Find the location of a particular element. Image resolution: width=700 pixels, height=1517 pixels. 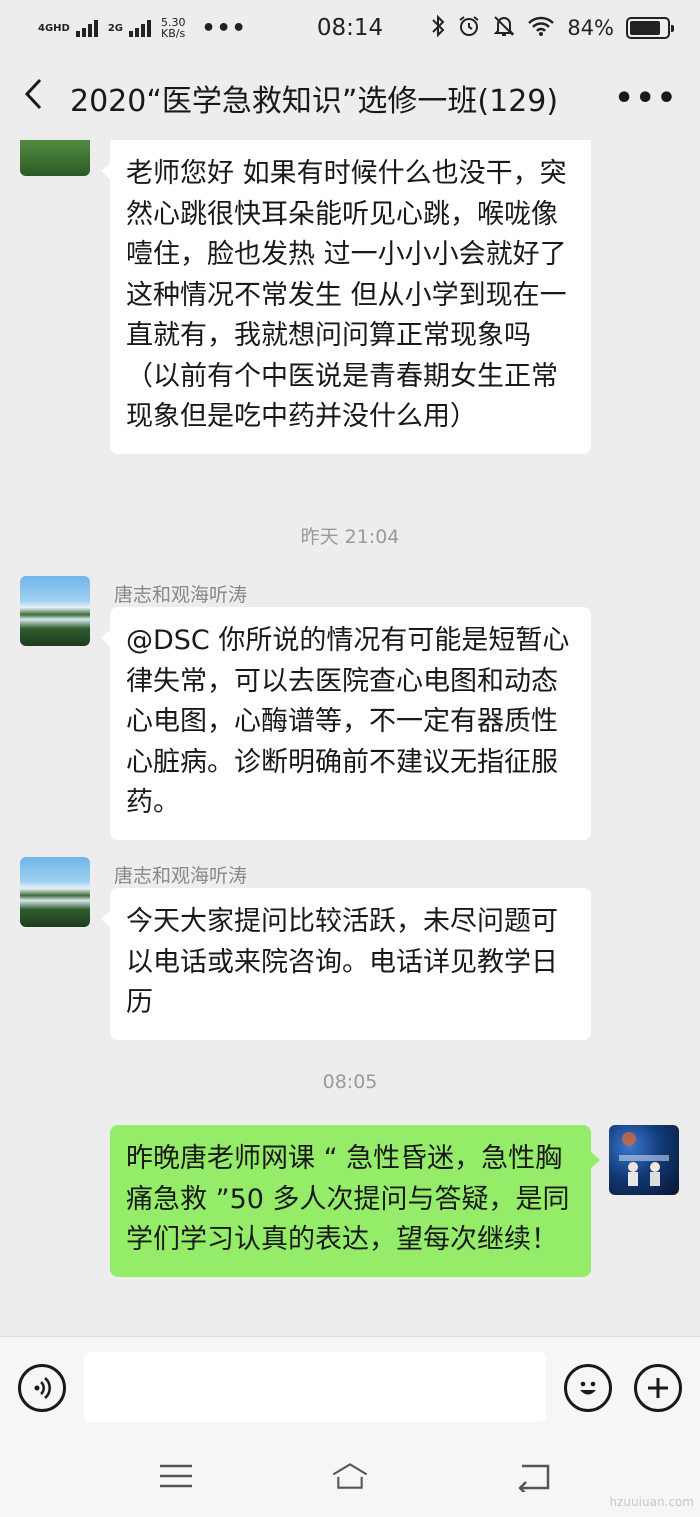

chevron-left-icon is located at coordinates (33, 93).